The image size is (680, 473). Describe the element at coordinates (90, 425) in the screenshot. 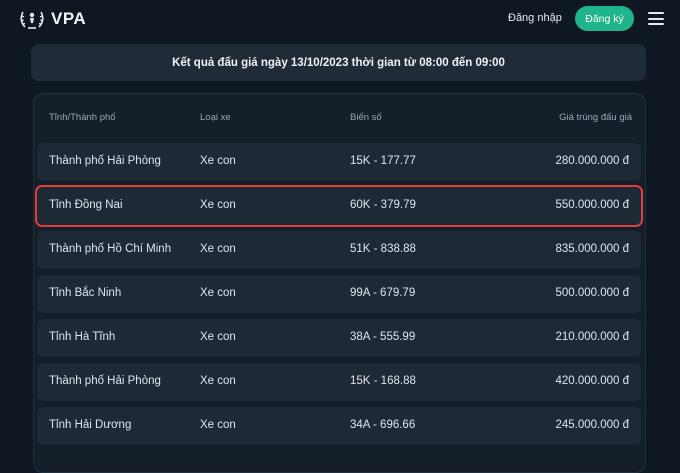

I see `cell-province: Tỉnh Hải Dương` at that location.